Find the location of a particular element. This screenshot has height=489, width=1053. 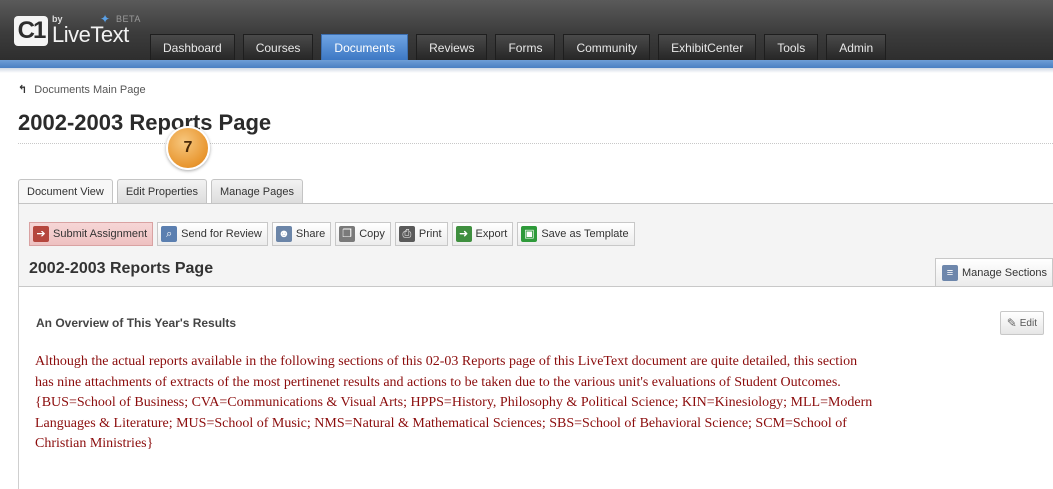

nav-tab-documents: Documents is located at coordinates (365, 47).